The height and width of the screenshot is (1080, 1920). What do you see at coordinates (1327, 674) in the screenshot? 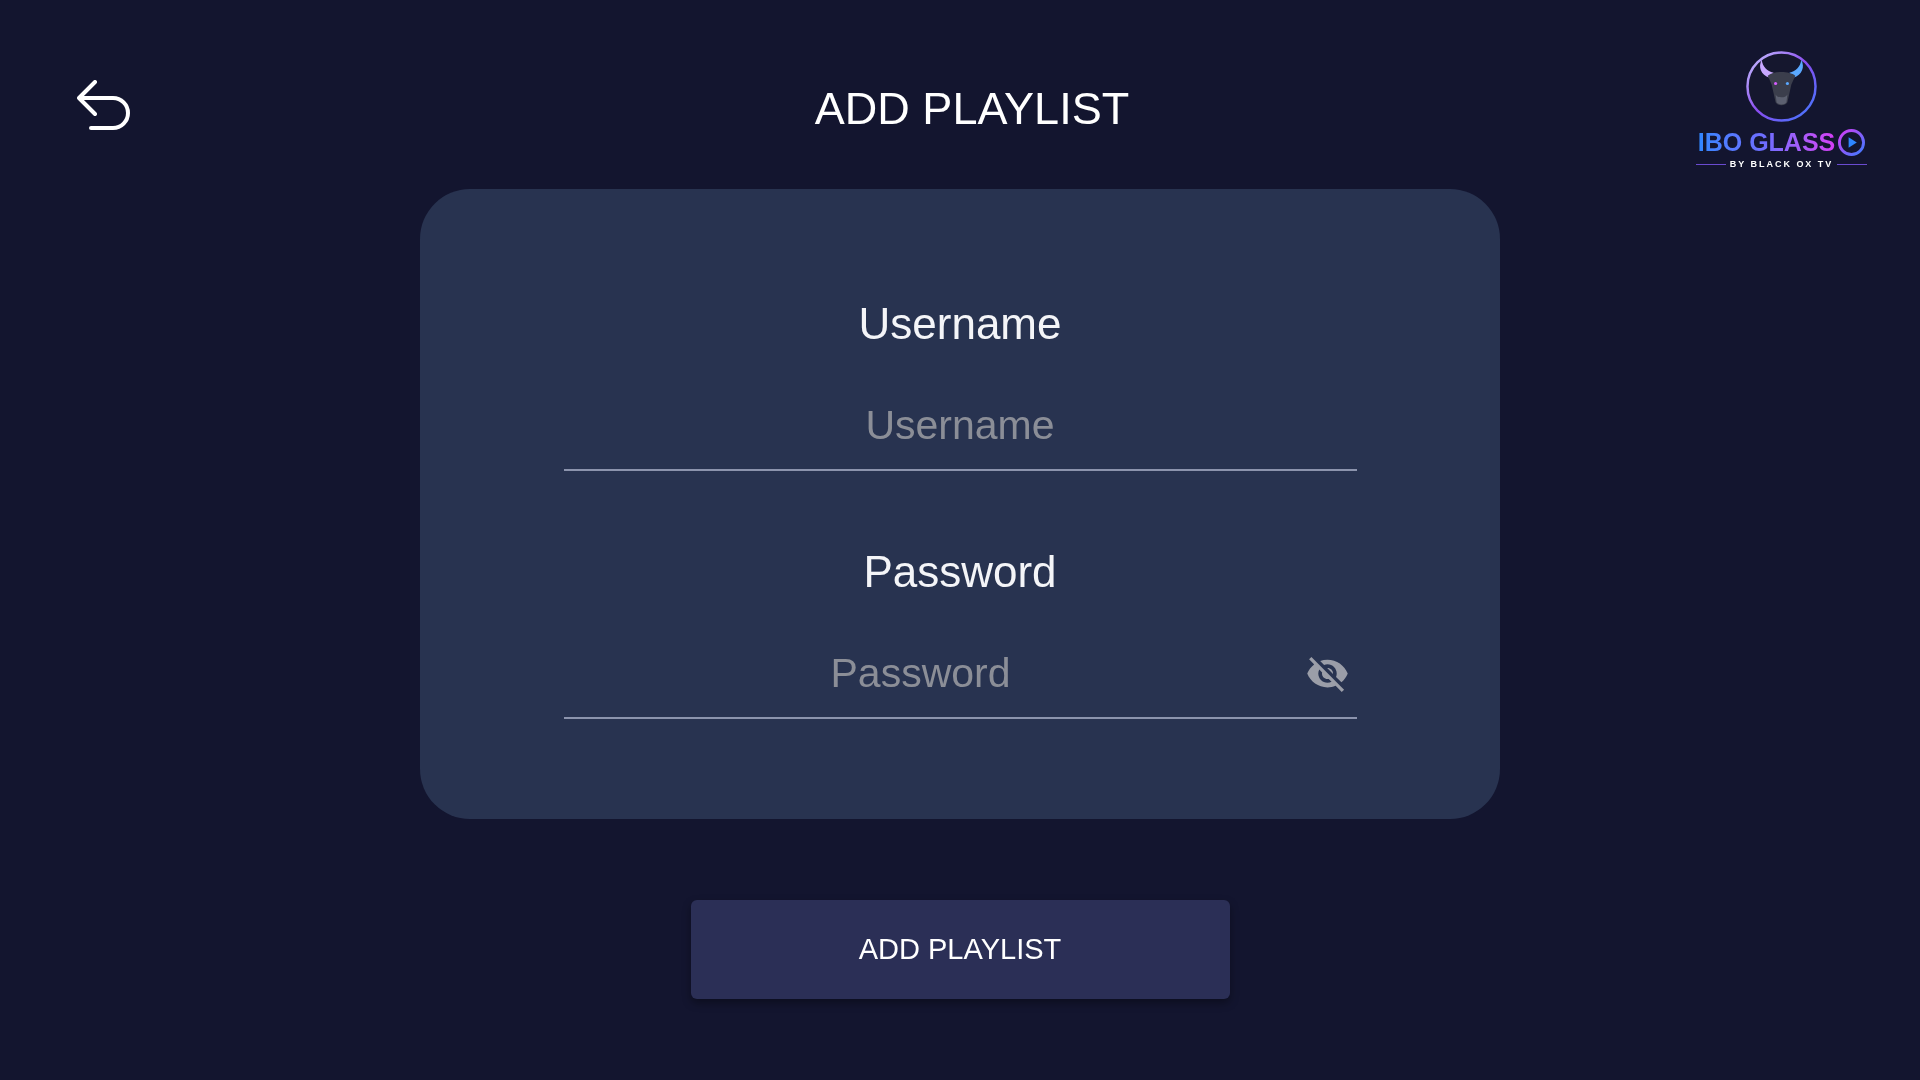
I see `eye-off-icon` at bounding box center [1327, 674].